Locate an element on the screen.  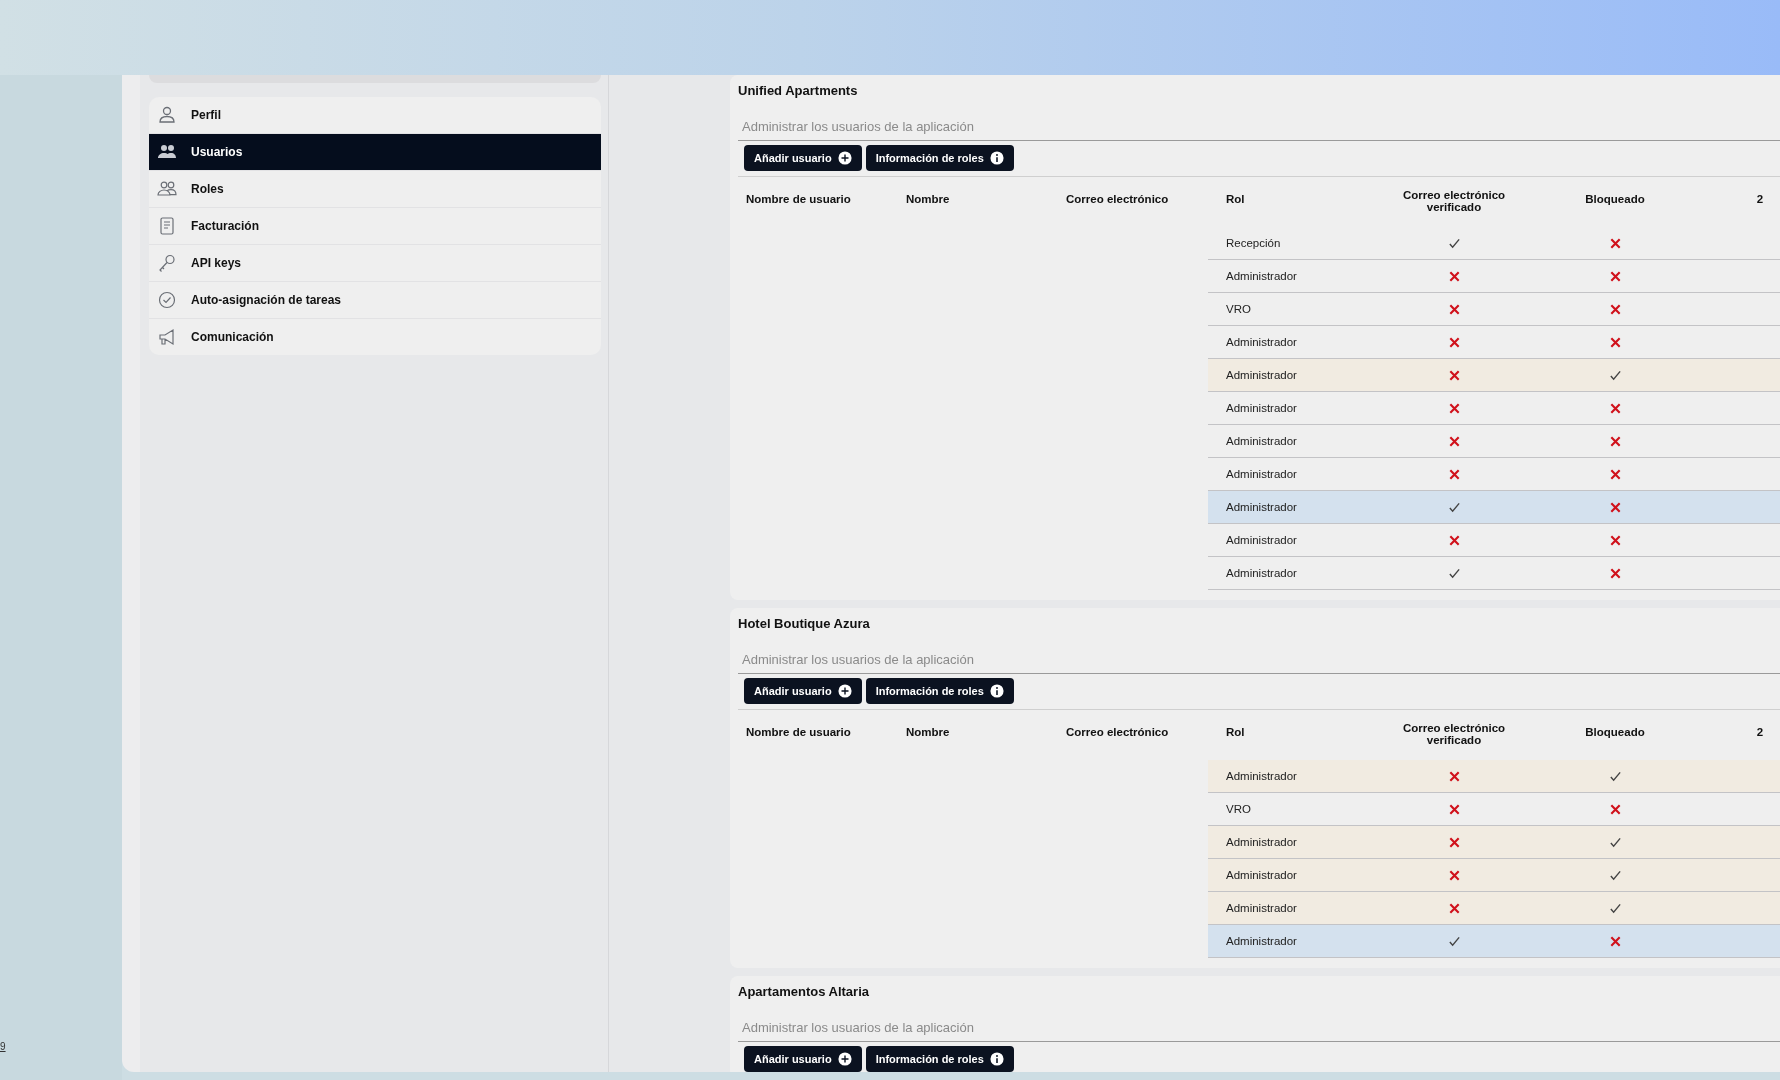
sidebar-item: API keys is located at coordinates (375, 263).